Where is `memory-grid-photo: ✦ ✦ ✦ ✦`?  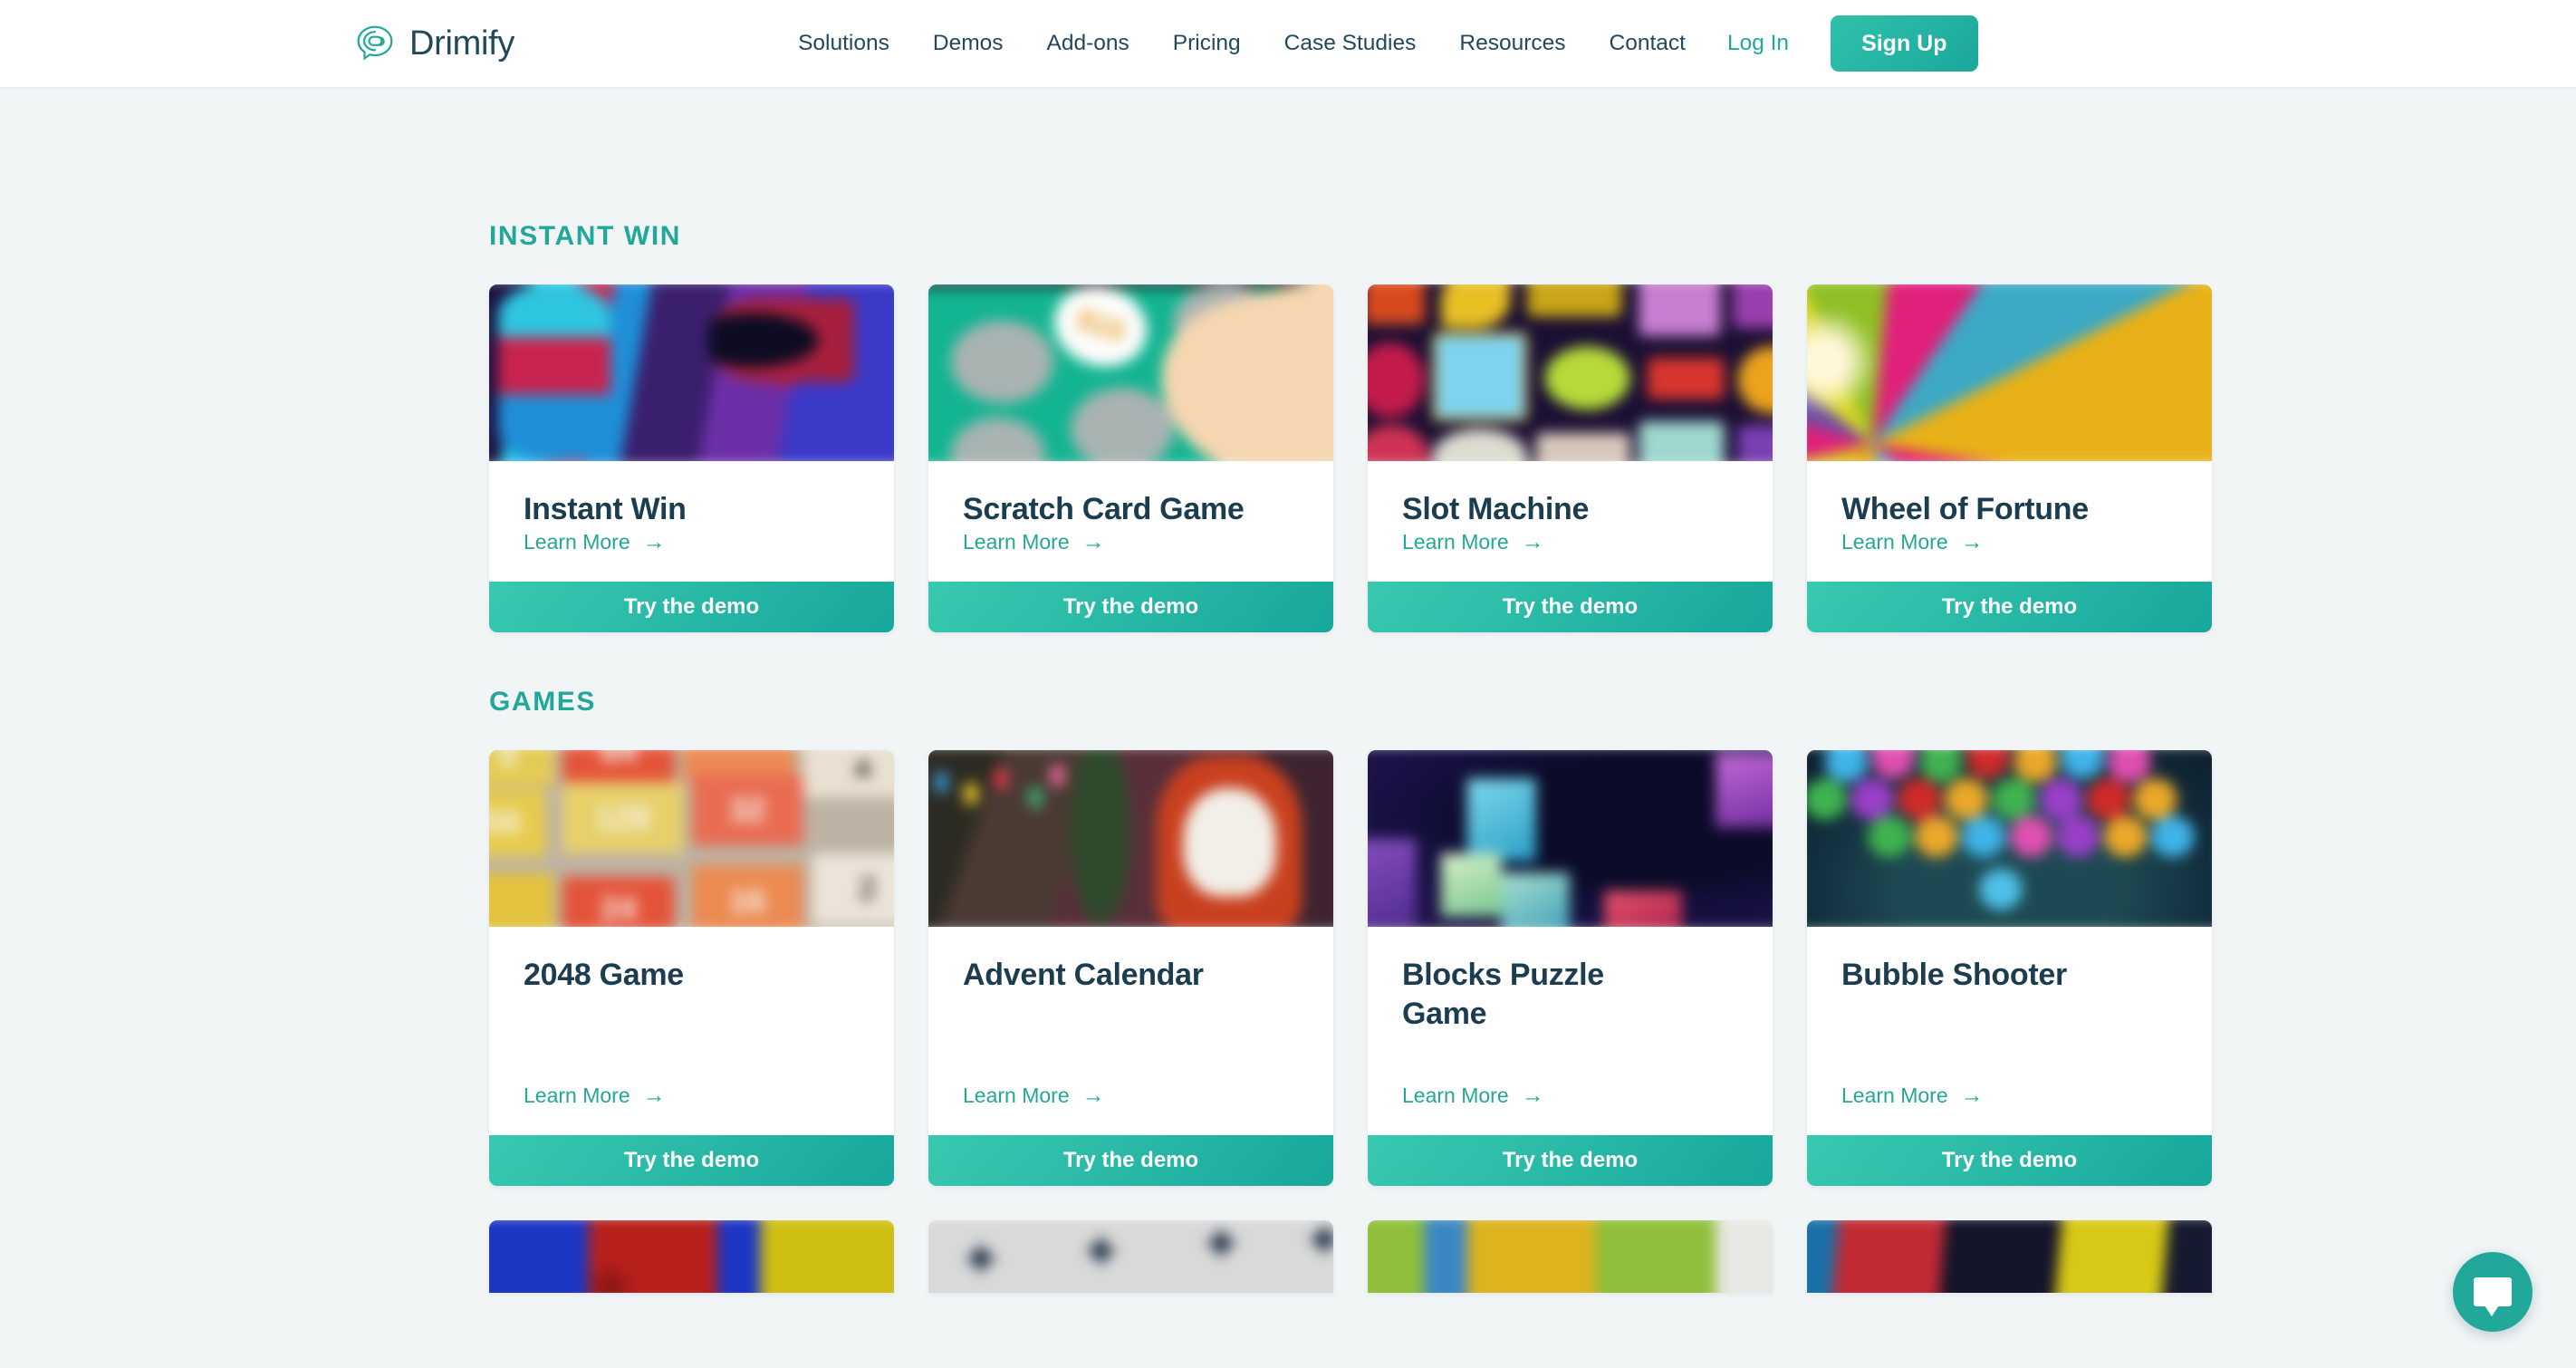
memory-grid-photo: ✦ ✦ ✦ ✦ is located at coordinates (1130, 1256).